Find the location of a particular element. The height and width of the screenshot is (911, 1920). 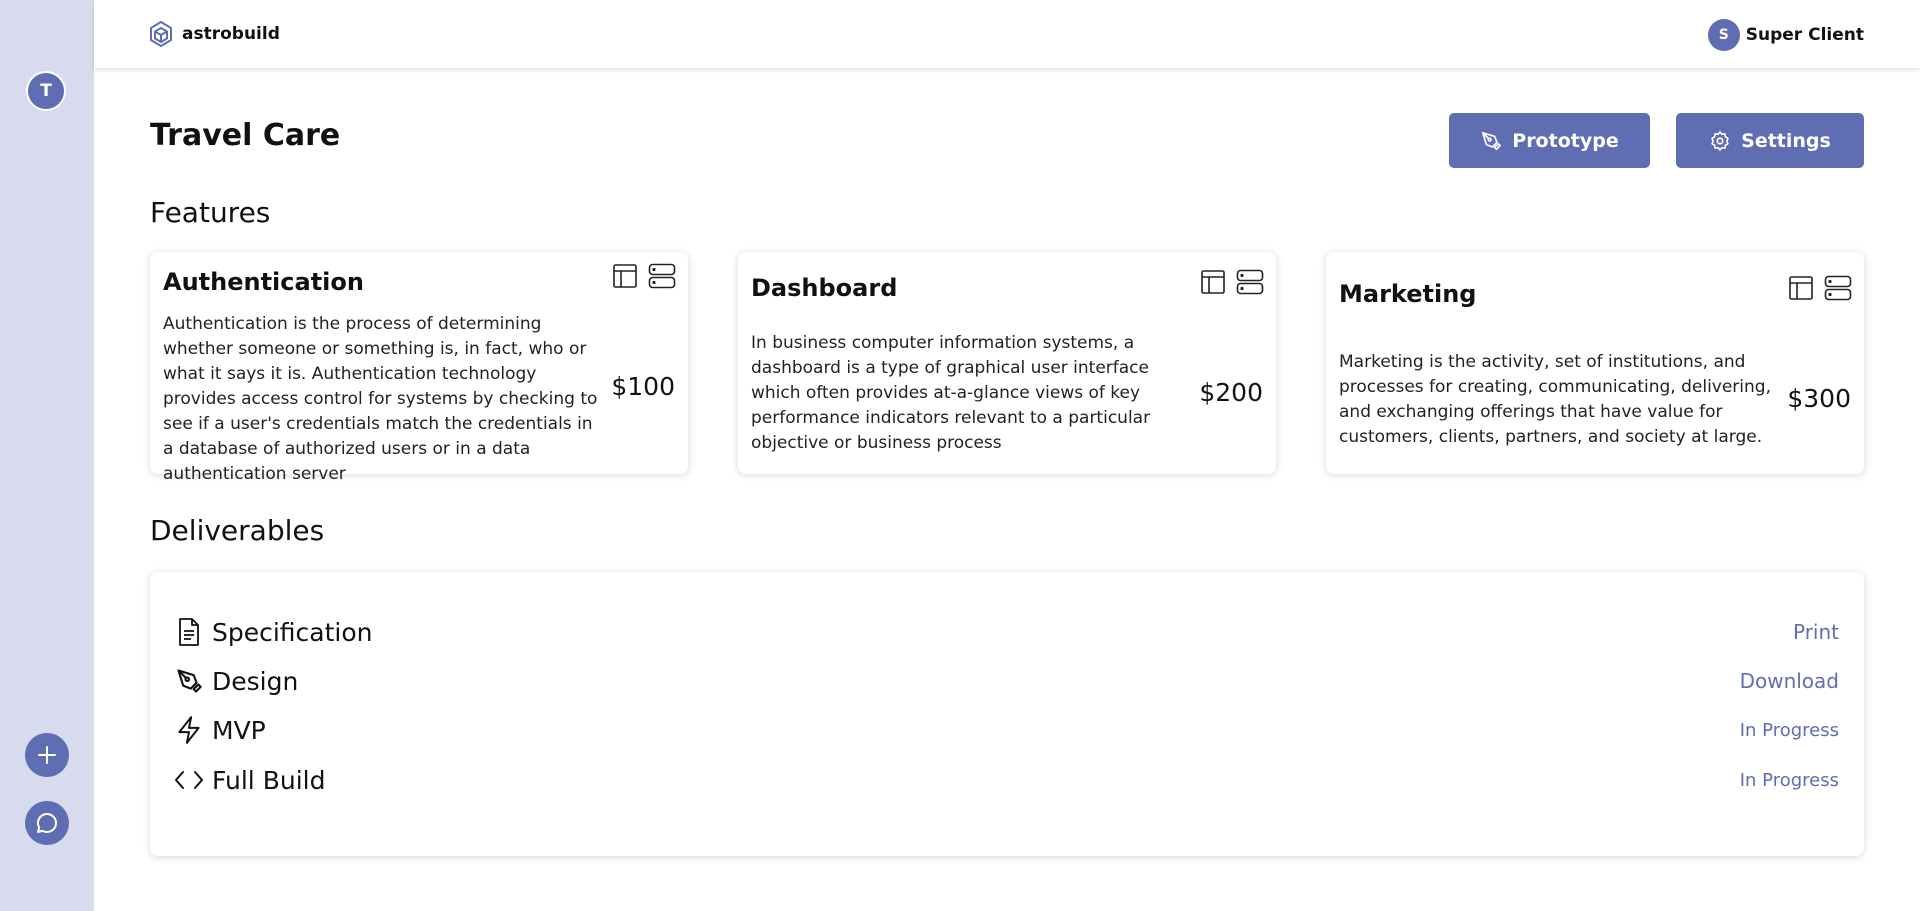

sidebar: T is located at coordinates (47, 455).